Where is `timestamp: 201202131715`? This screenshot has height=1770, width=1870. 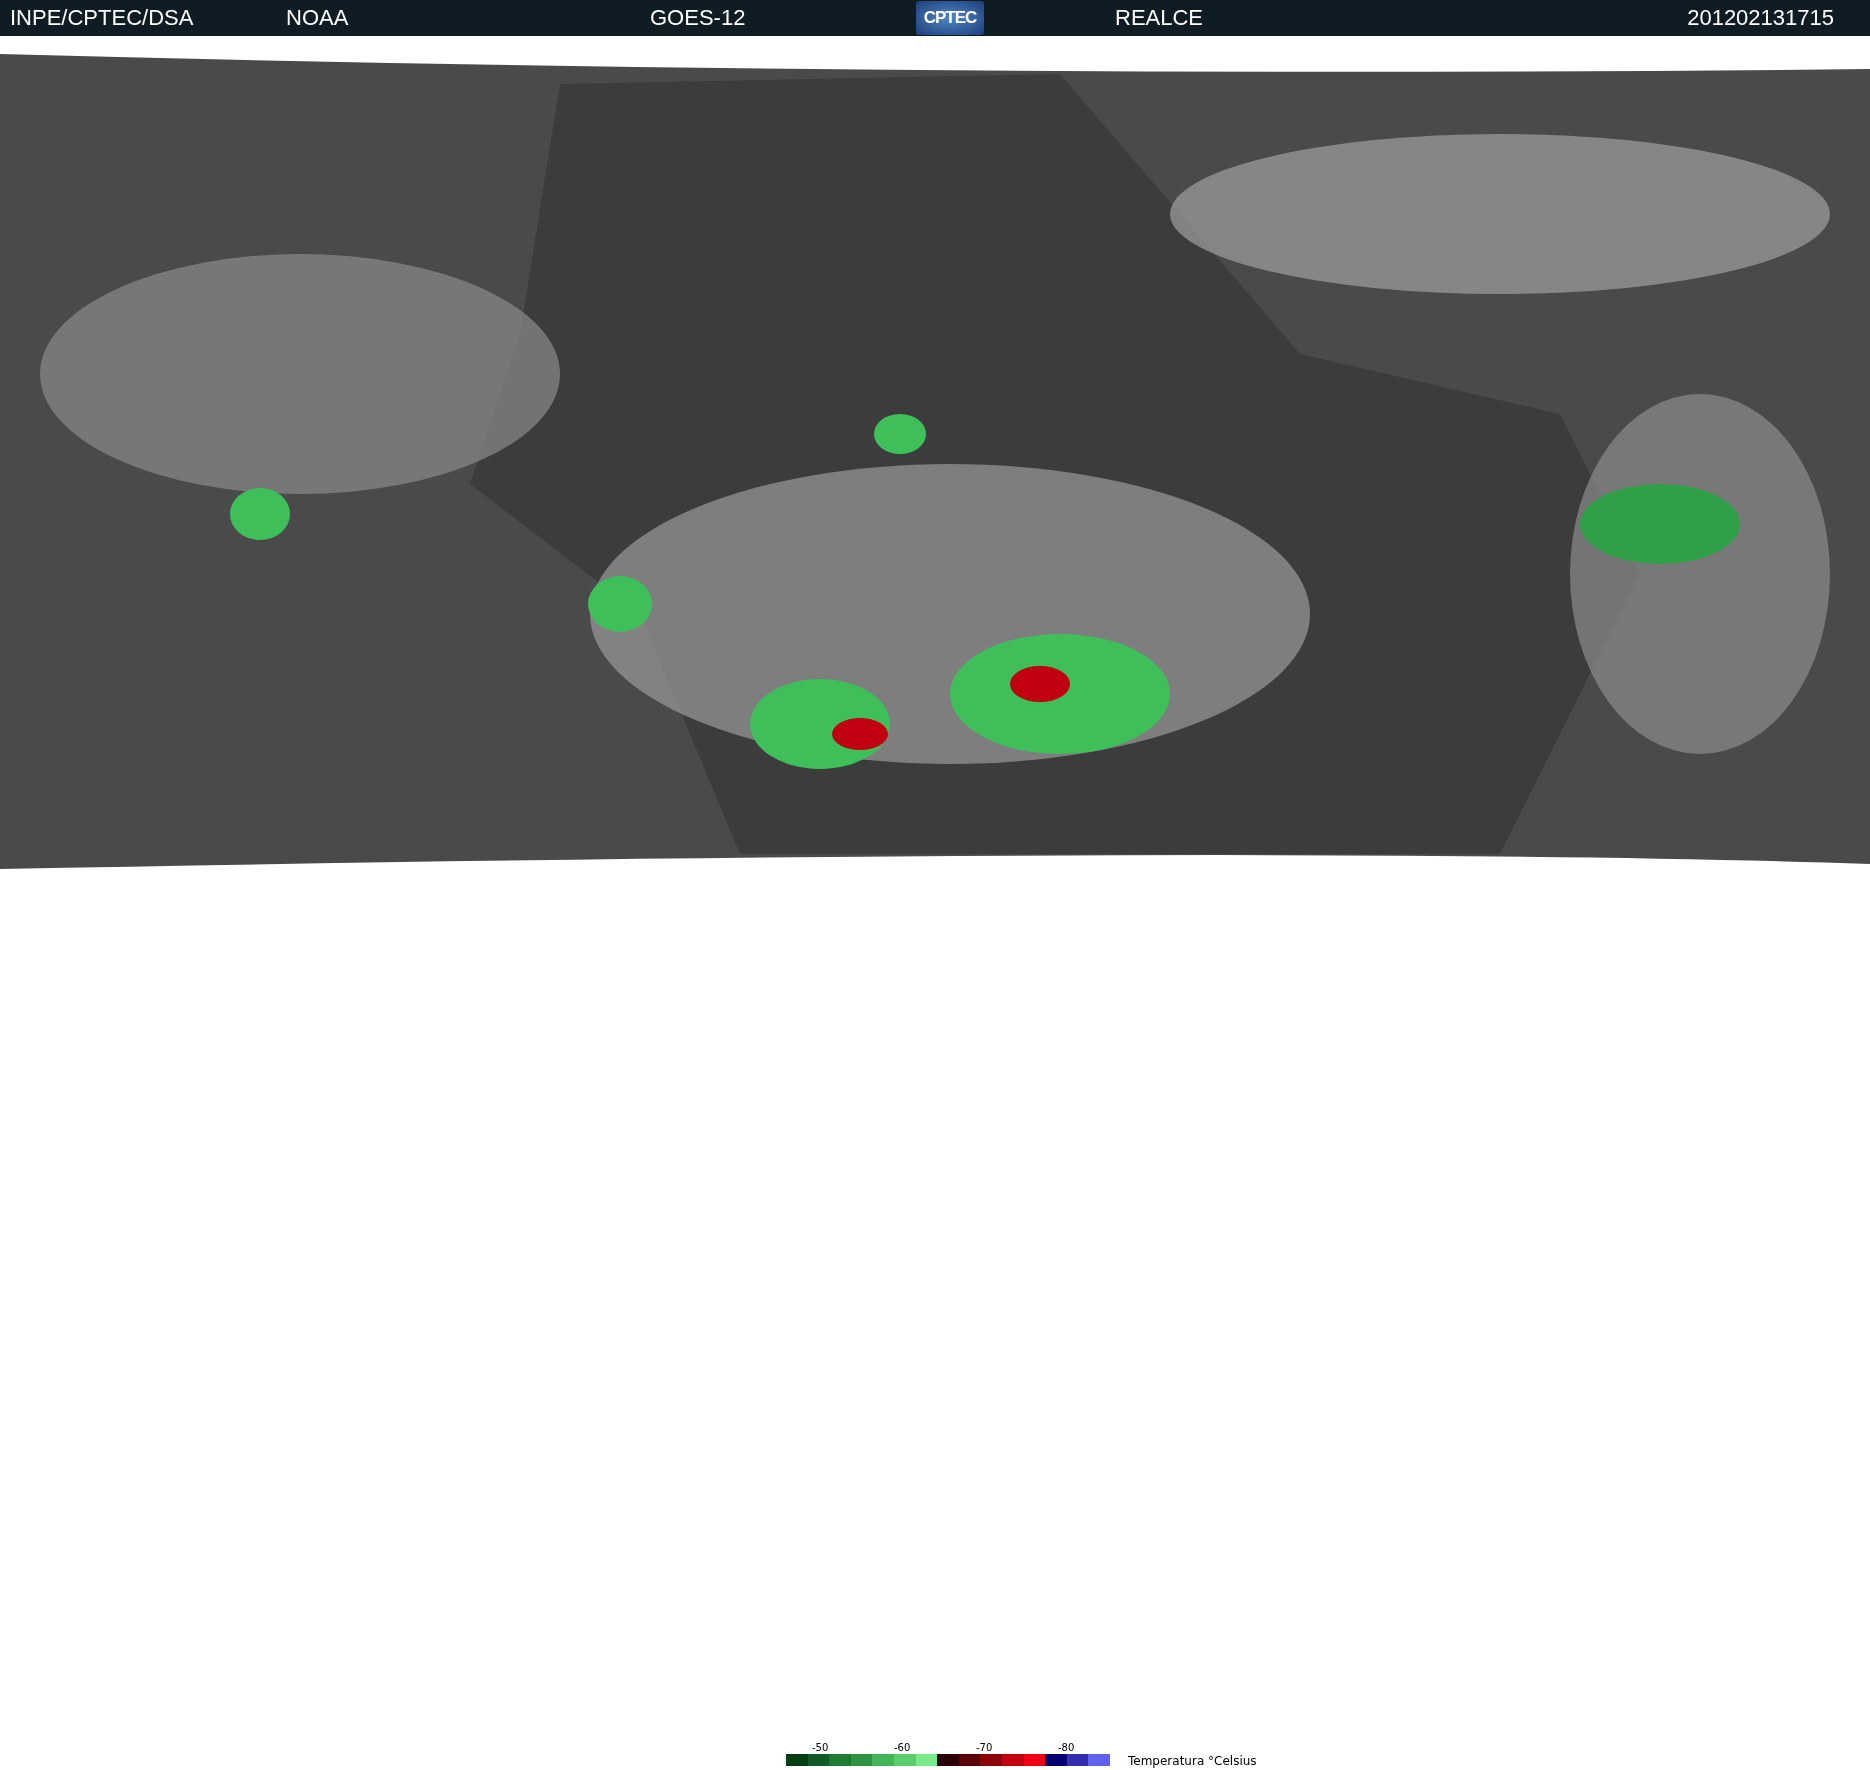
timestamp: 201202131715 is located at coordinates (1760, 18).